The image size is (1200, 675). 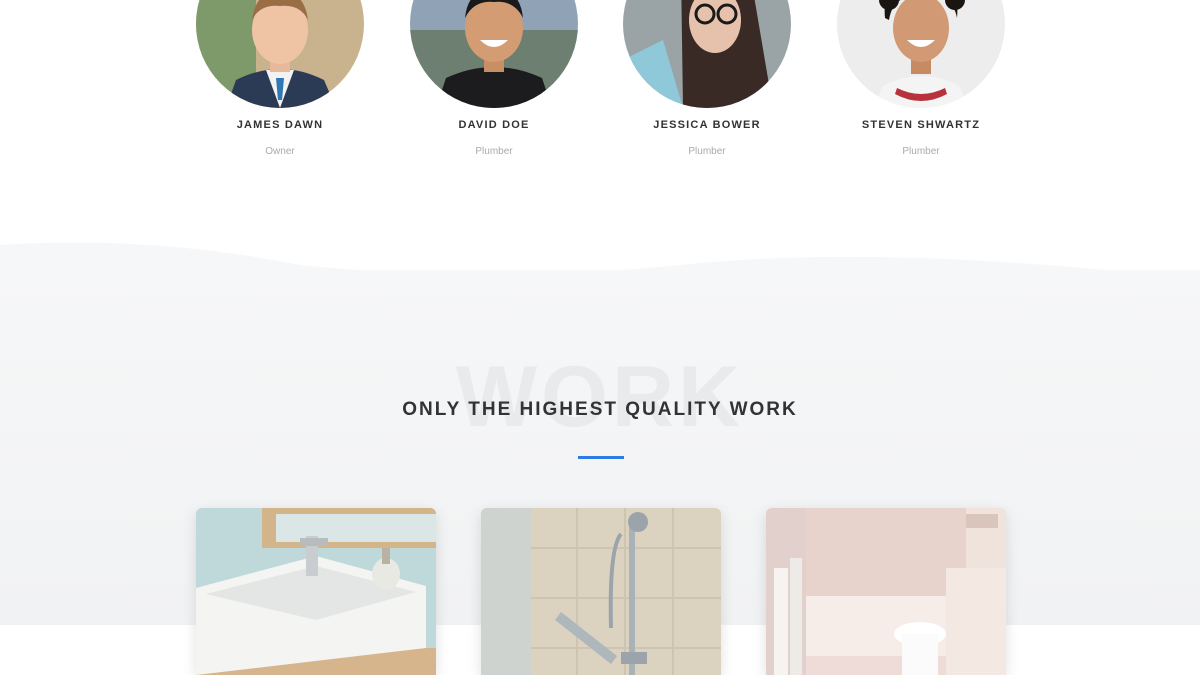 What do you see at coordinates (707, 125) in the screenshot?
I see `member-name: JESSICA BOWER` at bounding box center [707, 125].